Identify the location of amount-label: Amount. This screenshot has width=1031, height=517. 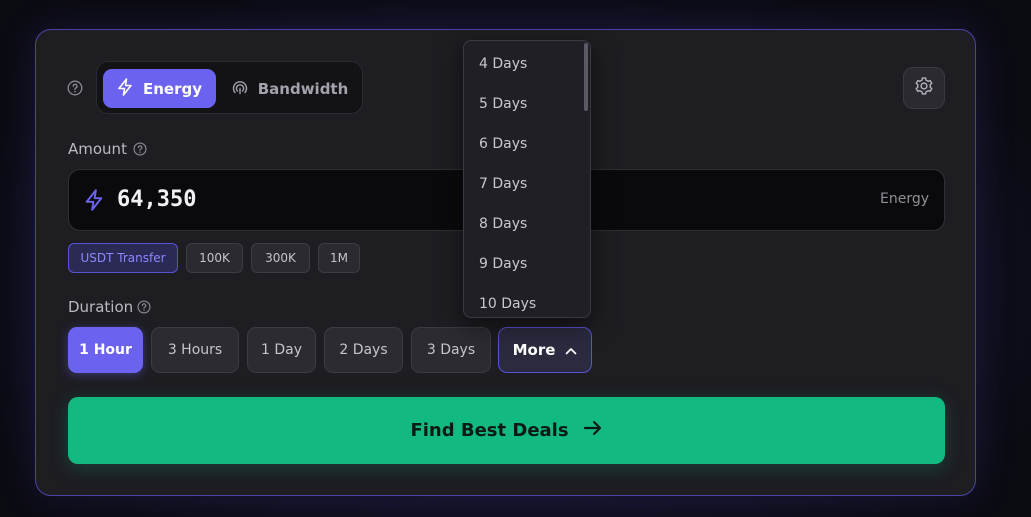
(97, 149).